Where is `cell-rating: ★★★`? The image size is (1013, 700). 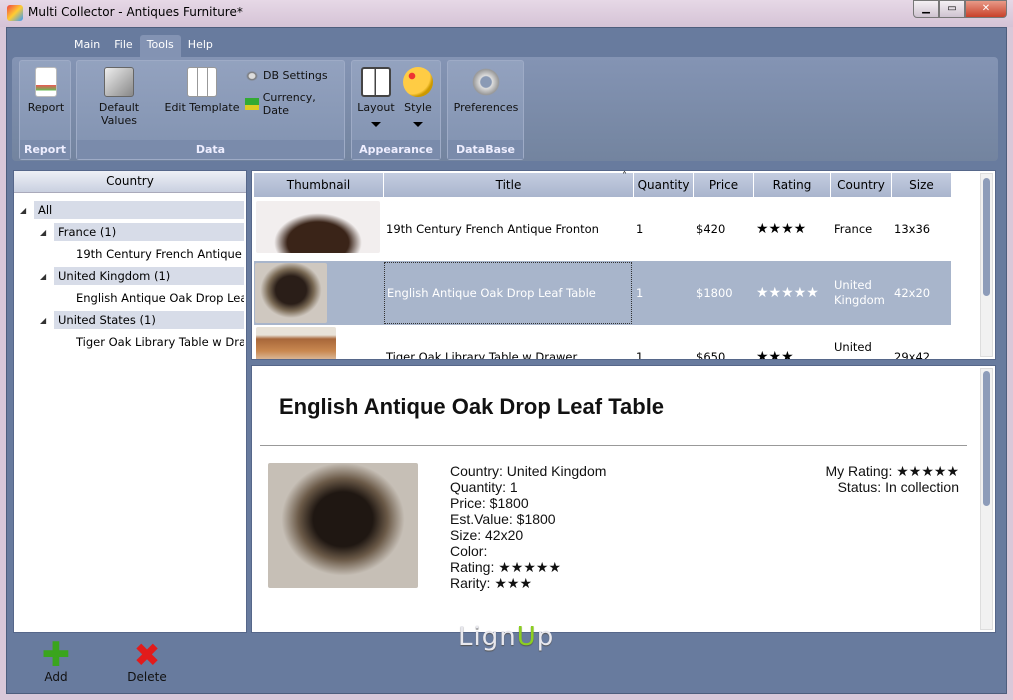
cell-rating: ★★★ is located at coordinates (775, 354).